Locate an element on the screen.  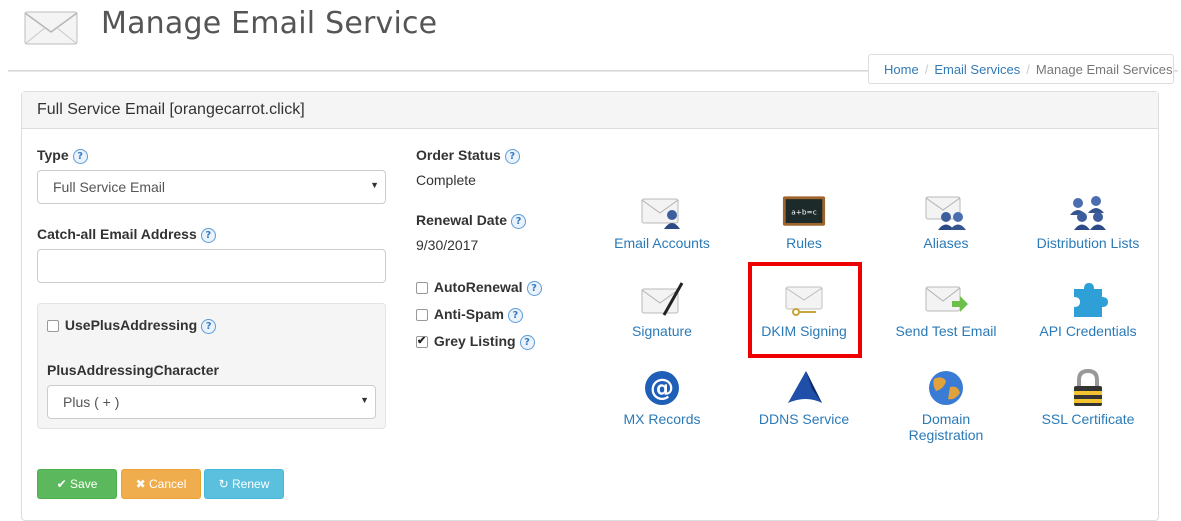
tool-aliases: Aliases is located at coordinates (946, 222).